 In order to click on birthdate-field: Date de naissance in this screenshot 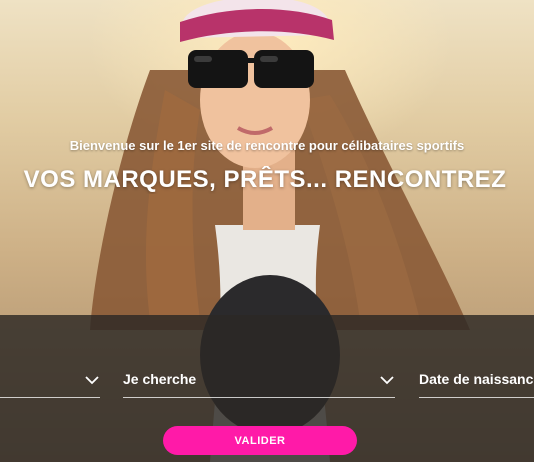, I will do `click(476, 382)`.